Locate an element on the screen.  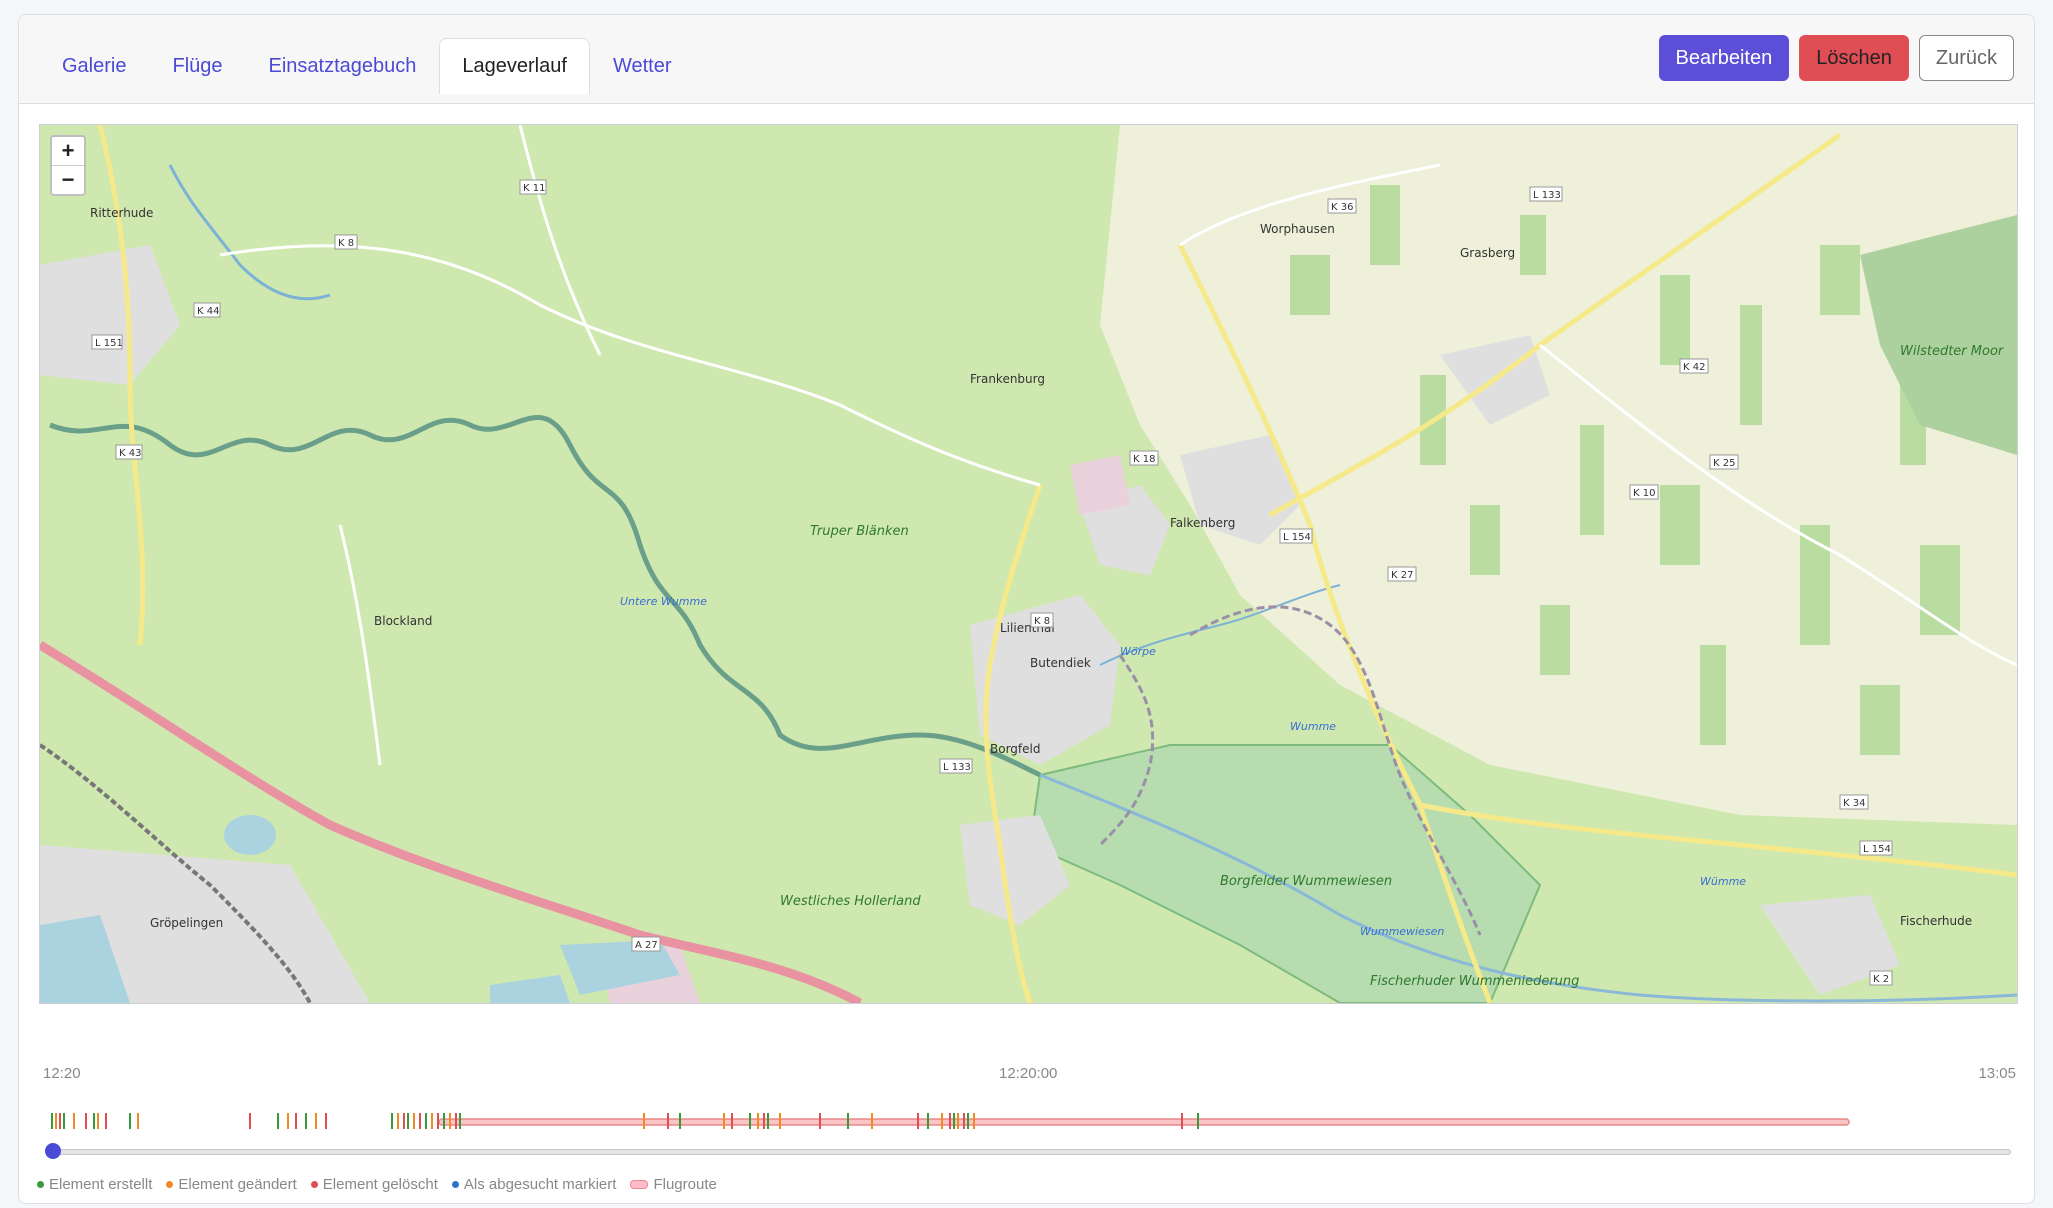
water-label: Wummewiesen is located at coordinates (1402, 931).